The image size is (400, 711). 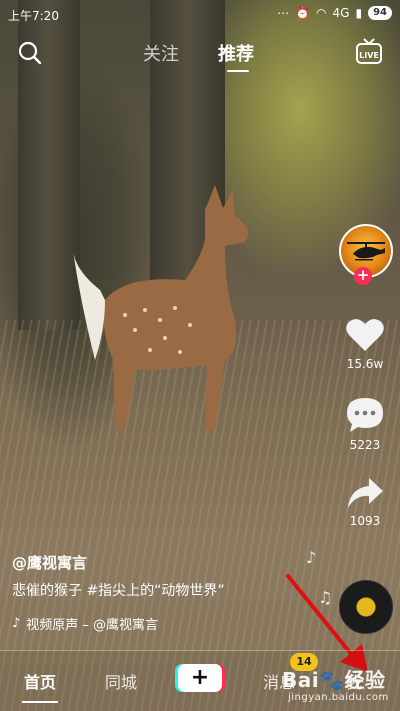 I want to click on comment-count: 5223, so click(x=365, y=445).